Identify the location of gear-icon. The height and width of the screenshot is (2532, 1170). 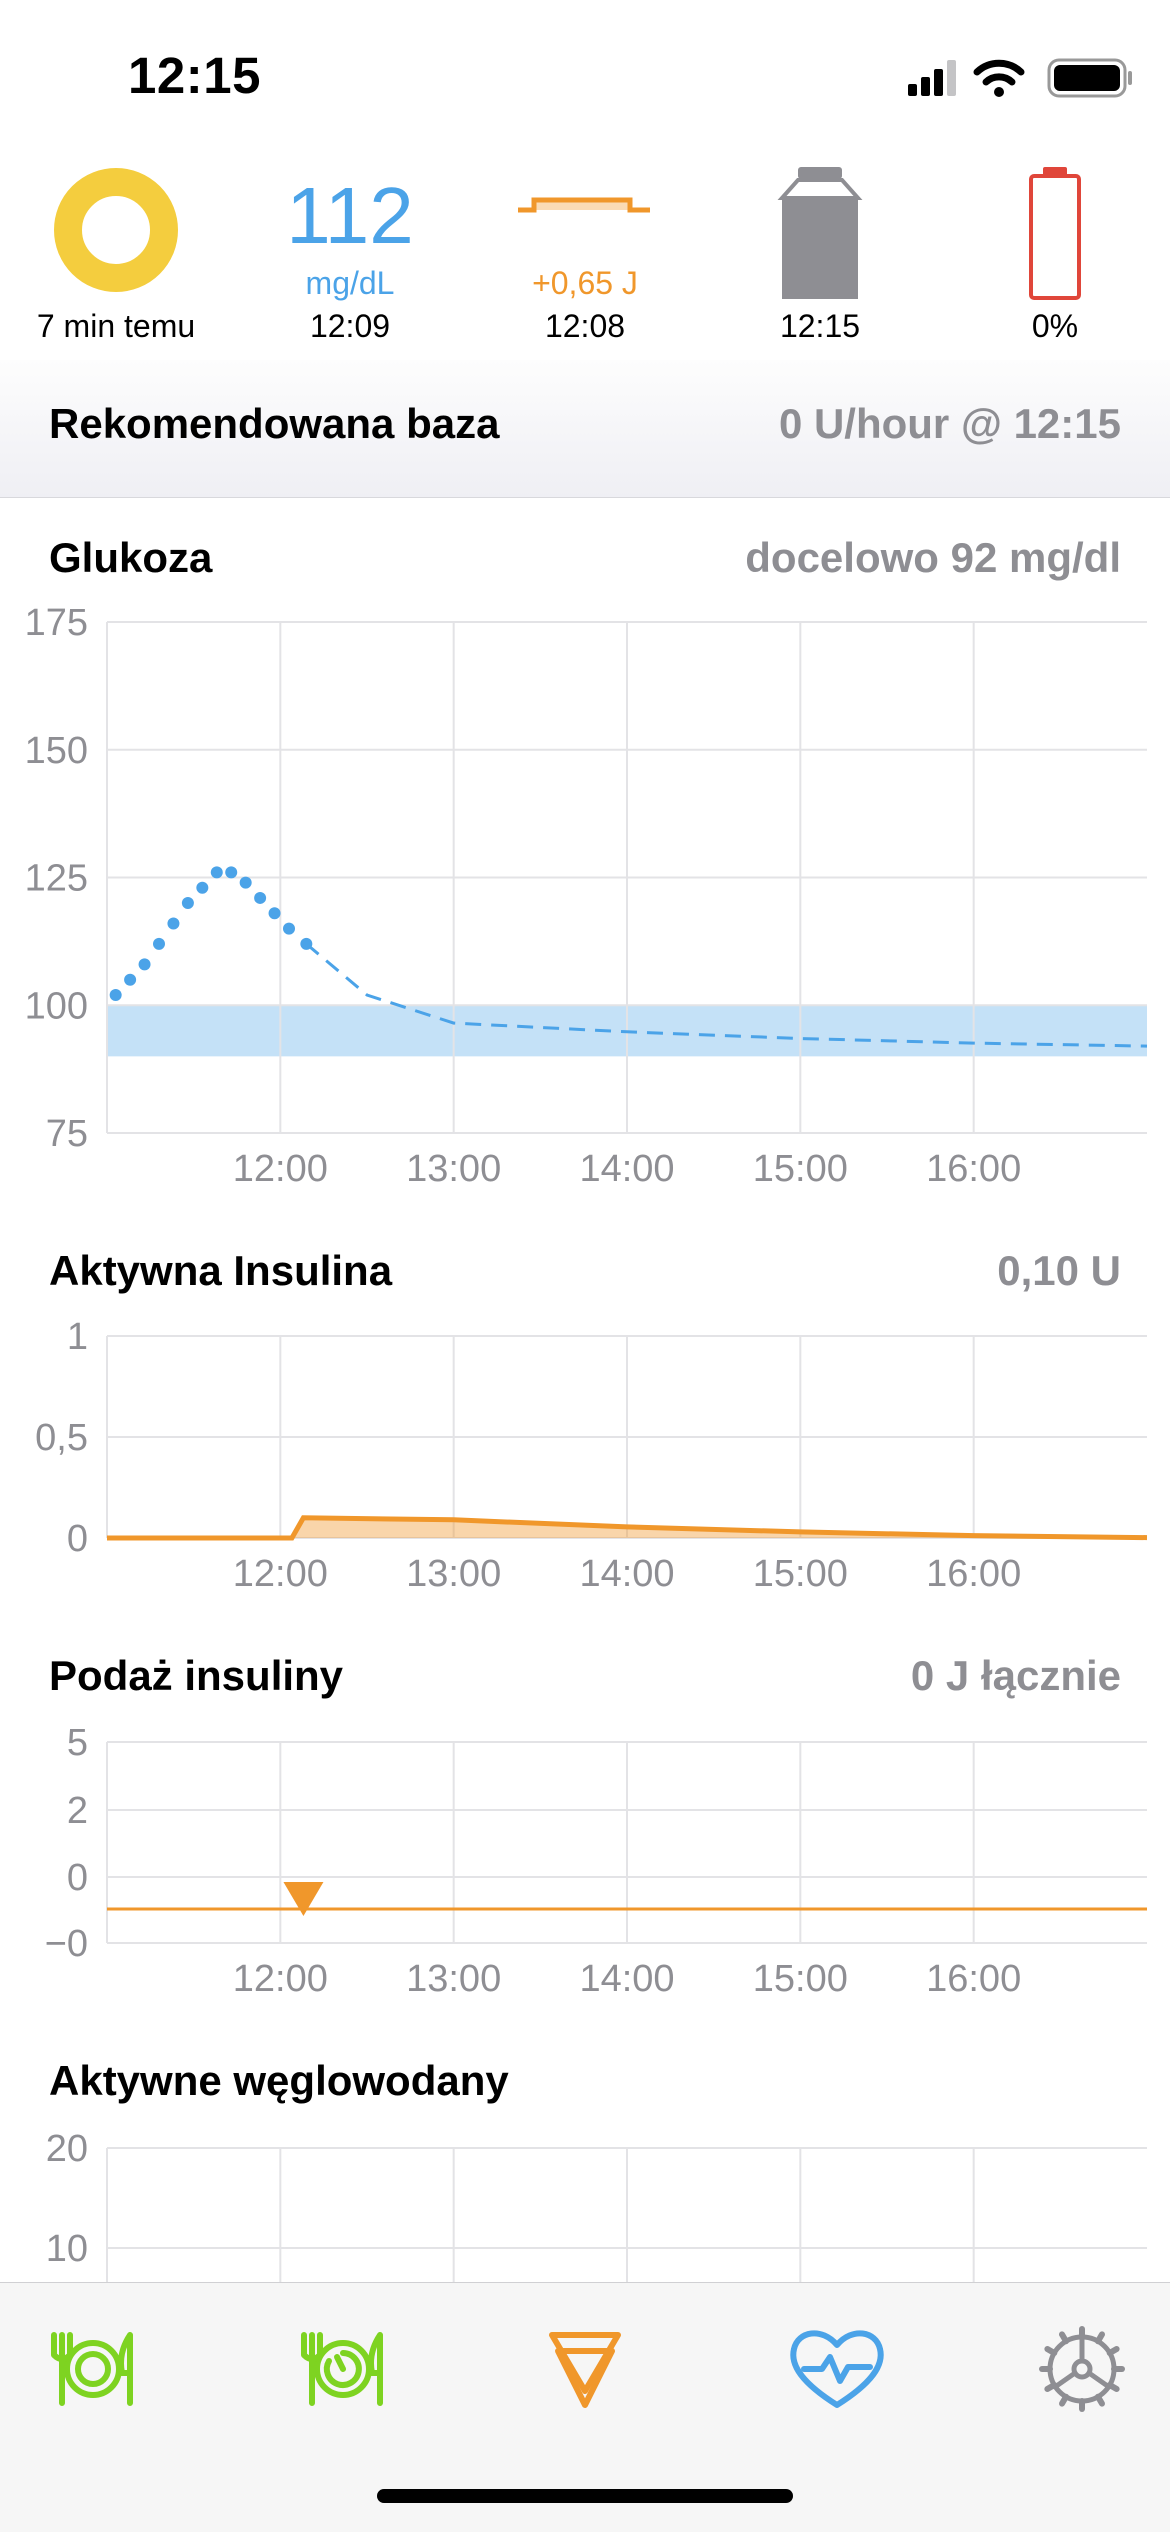
(1082, 2369).